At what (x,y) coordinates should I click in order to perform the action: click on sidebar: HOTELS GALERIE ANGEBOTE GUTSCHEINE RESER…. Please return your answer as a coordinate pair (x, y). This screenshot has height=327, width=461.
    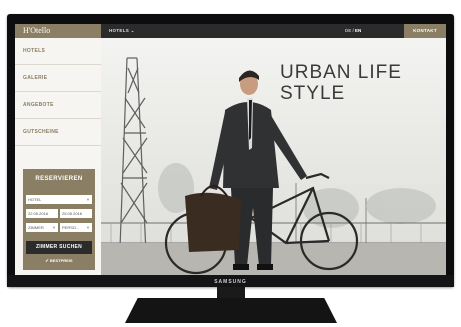
    Looking at the image, I should click on (58, 156).